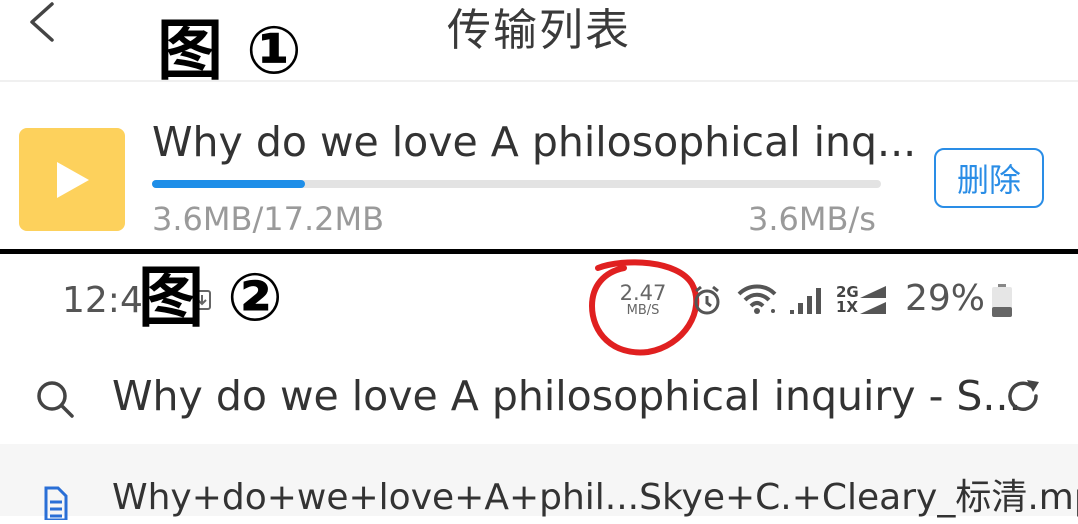 Image resolution: width=1078 pixels, height=524 pixels. What do you see at coordinates (229, 50) in the screenshot?
I see `figure-label-1: 图 ①` at bounding box center [229, 50].